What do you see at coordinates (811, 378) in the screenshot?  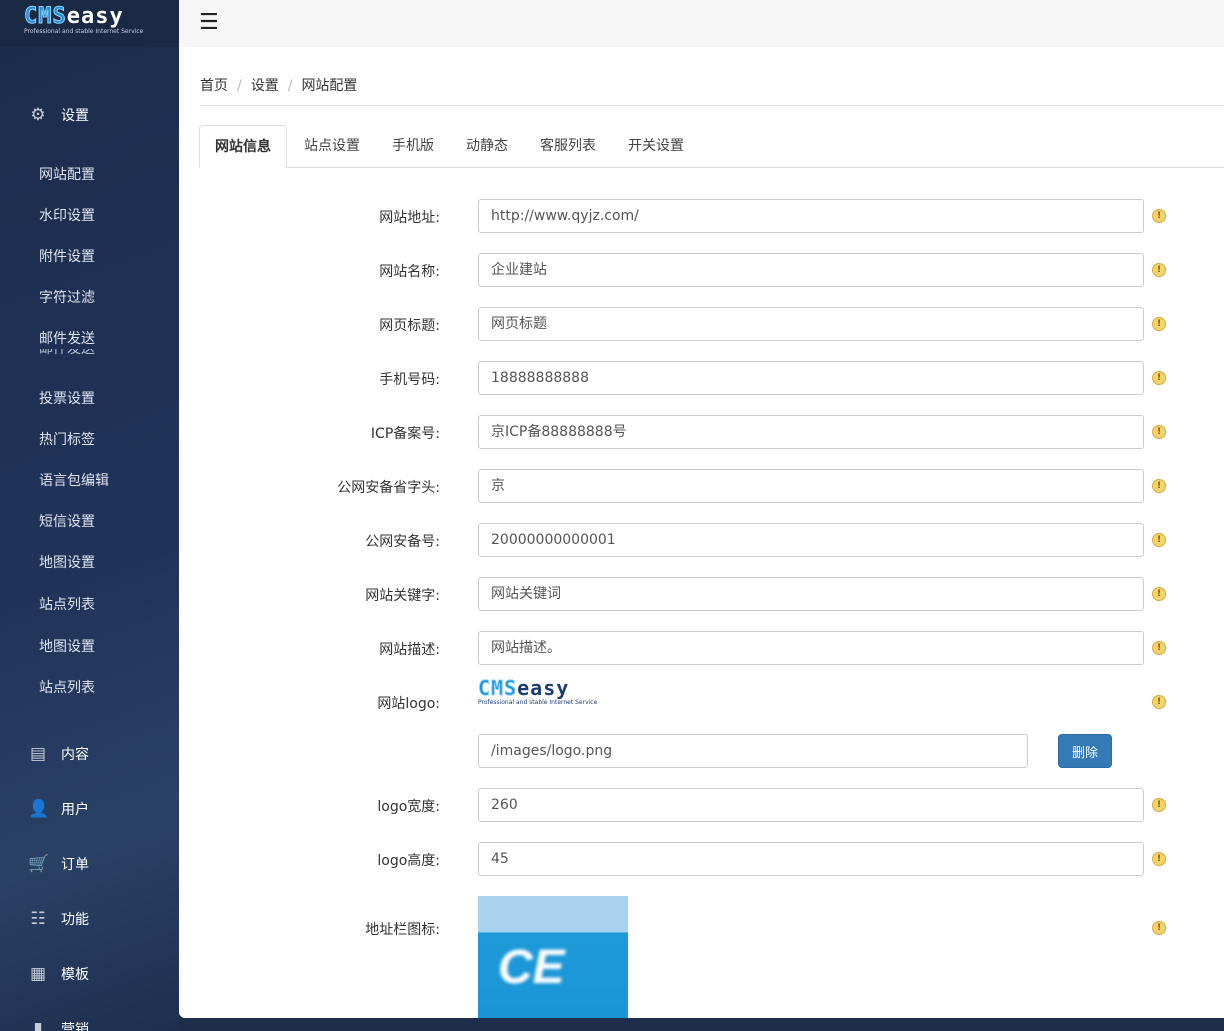 I see `field-input: 18888888888` at bounding box center [811, 378].